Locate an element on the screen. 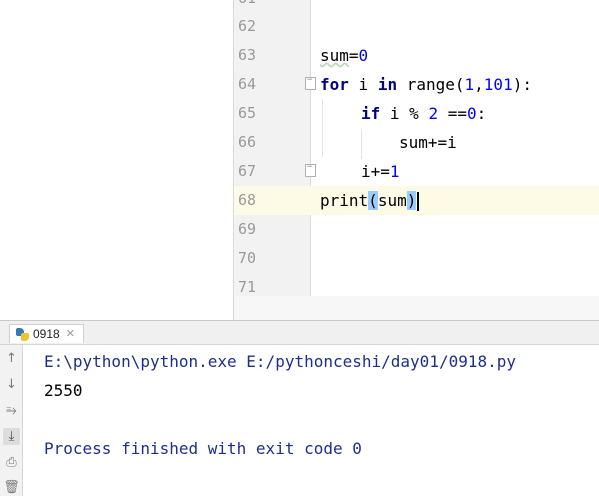 This screenshot has height=496, width=599. editor-line: 70 is located at coordinates (416, 258).